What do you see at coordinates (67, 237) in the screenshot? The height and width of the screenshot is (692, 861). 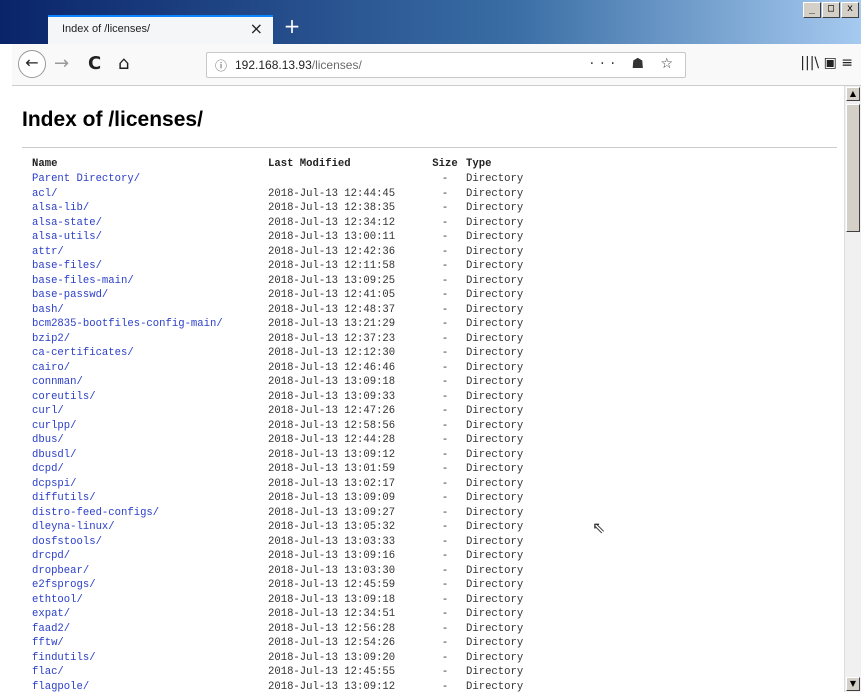 I see `directory-link: alsa-utils/` at bounding box center [67, 237].